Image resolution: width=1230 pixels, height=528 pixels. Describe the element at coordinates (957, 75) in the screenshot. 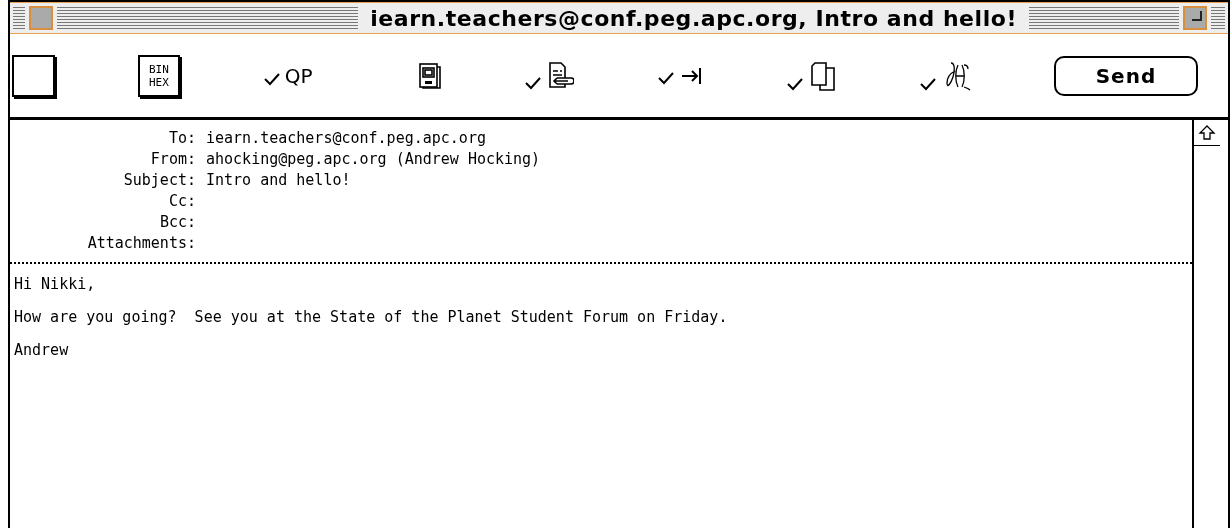

I see `signature-icon` at that location.